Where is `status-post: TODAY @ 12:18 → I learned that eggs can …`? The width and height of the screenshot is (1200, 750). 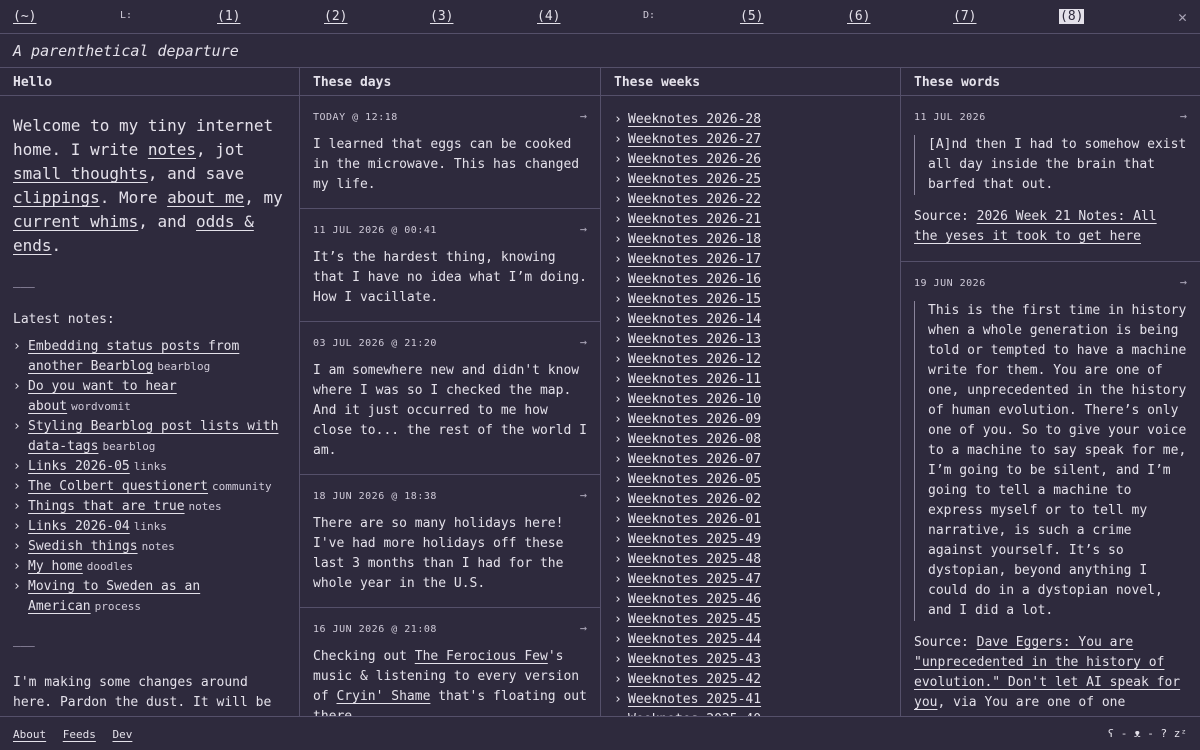 status-post: TODAY @ 12:18 → I learned that eggs can … is located at coordinates (450, 152).